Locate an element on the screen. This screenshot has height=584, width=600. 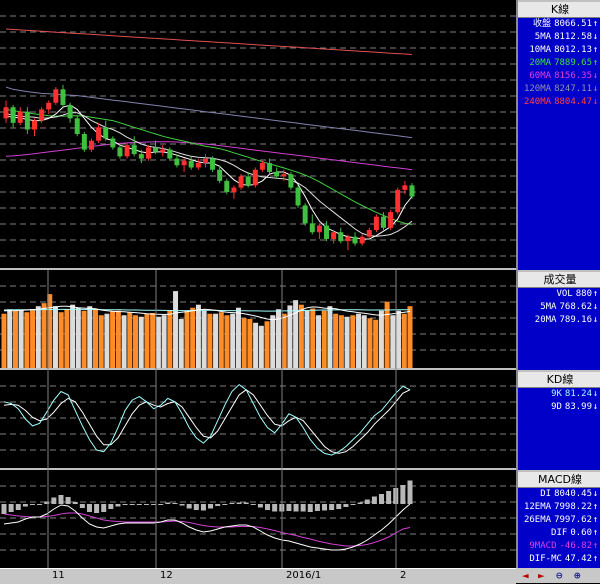
legend-value: 8247.11 is located at coordinates (573, 89).